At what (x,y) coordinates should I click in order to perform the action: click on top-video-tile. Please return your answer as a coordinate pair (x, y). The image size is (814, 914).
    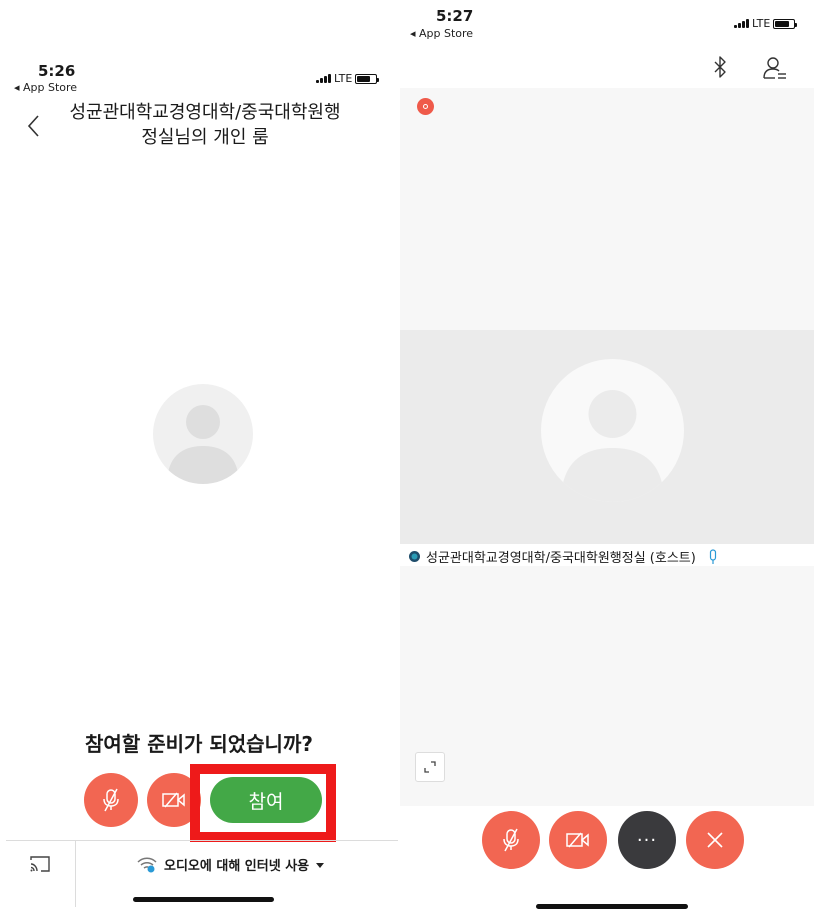
    Looking at the image, I should click on (607, 209).